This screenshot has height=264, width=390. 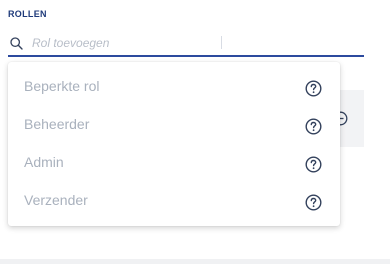 What do you see at coordinates (16, 43) in the screenshot?
I see `search-icon` at bounding box center [16, 43].